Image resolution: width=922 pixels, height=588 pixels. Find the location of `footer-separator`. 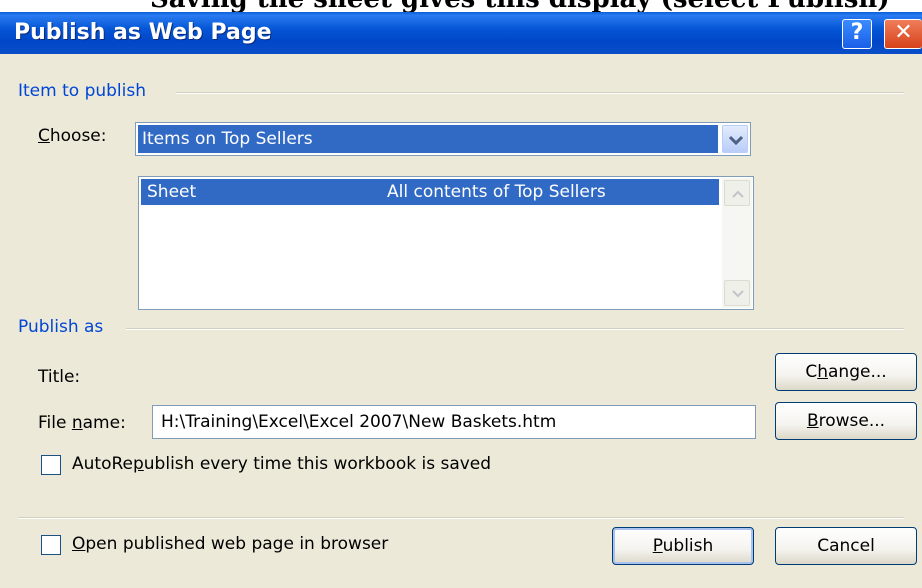

footer-separator is located at coordinates (461, 518).